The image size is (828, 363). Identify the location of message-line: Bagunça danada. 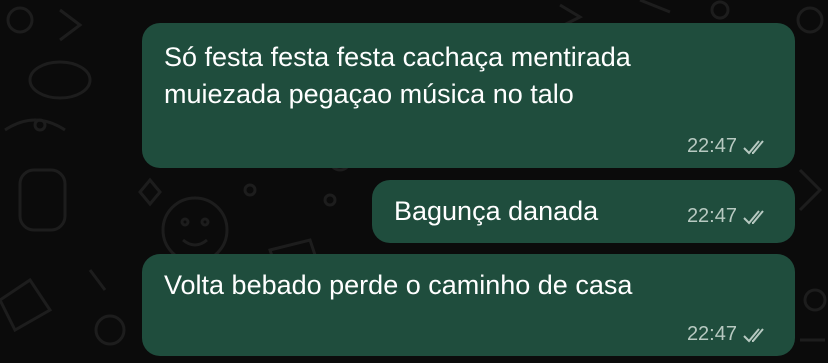
(496, 211).